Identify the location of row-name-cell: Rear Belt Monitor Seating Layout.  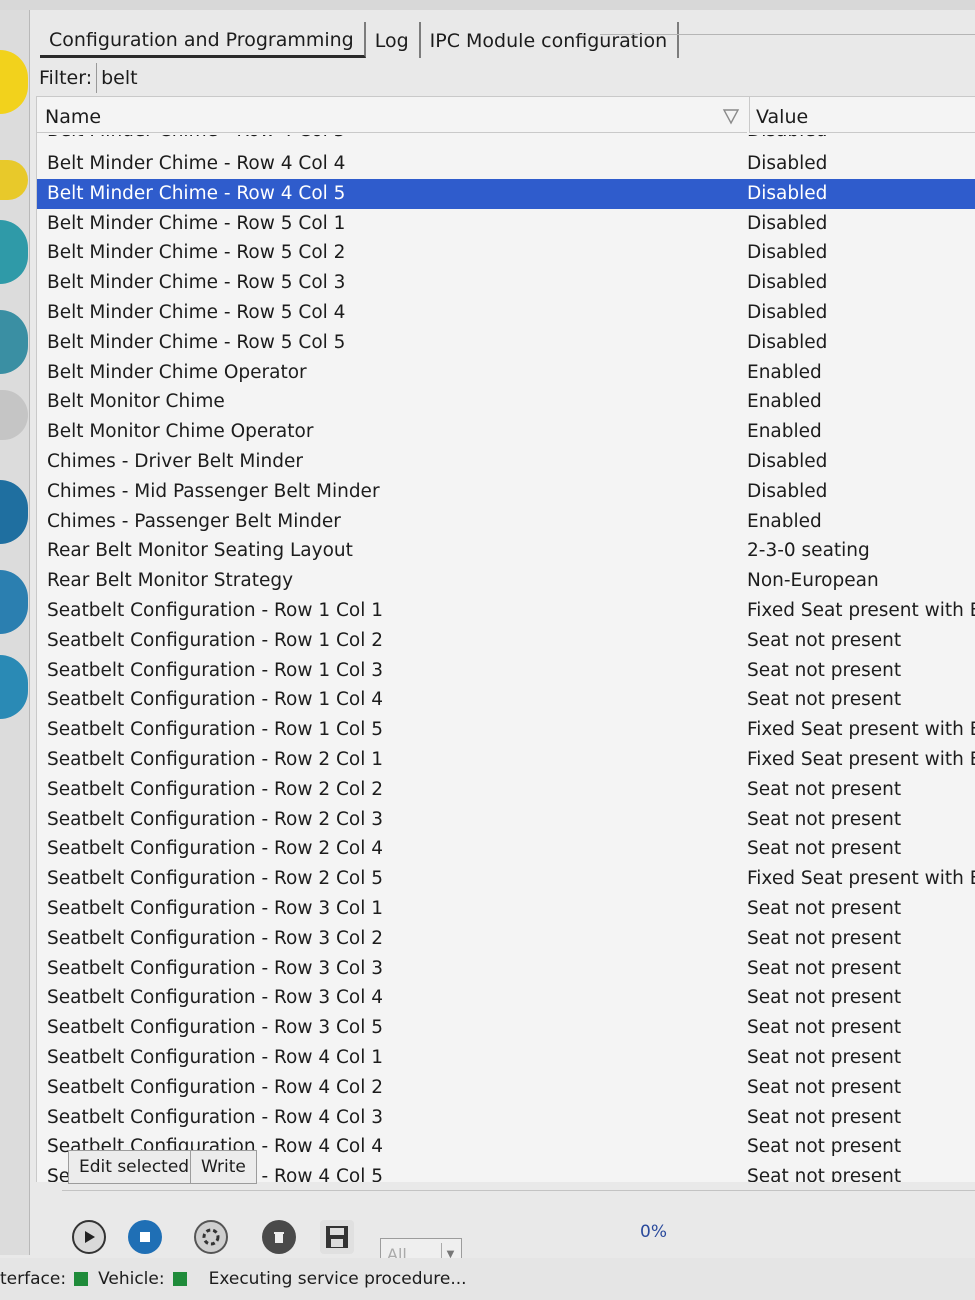
(200, 551).